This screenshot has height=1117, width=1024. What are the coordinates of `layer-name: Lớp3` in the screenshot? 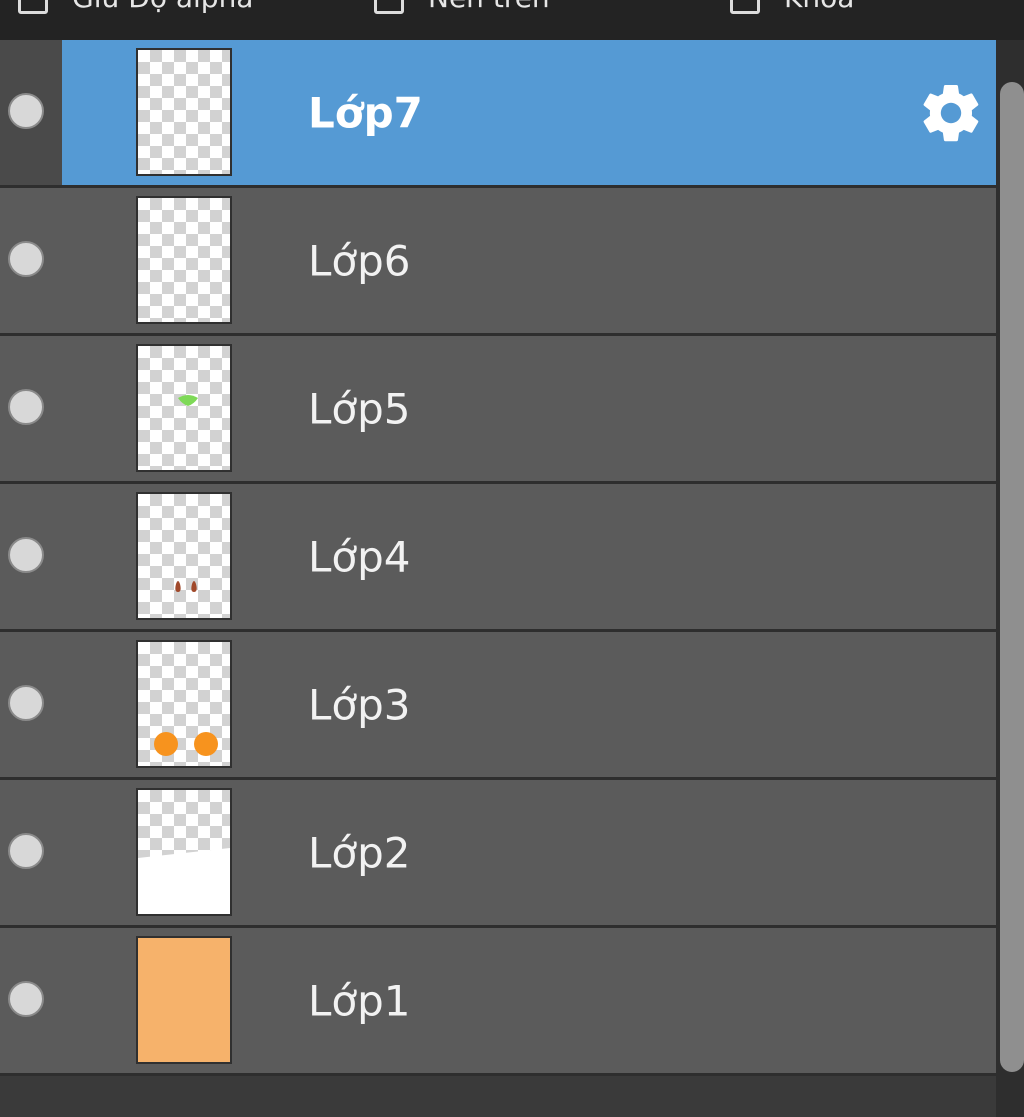 It's located at (359, 704).